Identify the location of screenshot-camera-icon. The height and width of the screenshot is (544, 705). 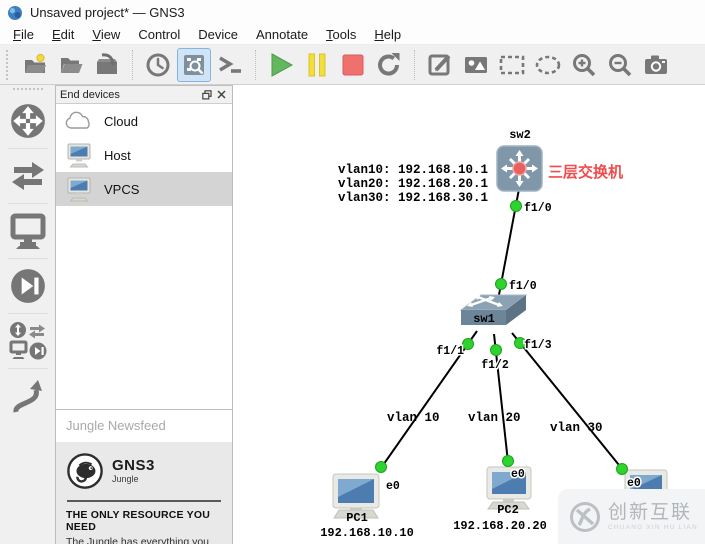
(656, 64).